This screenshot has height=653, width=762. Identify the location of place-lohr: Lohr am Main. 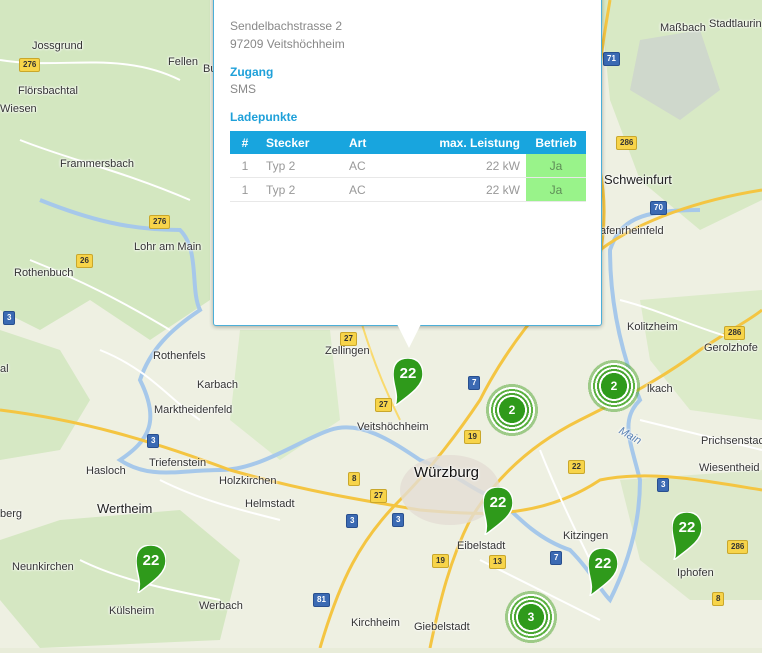
(168, 247).